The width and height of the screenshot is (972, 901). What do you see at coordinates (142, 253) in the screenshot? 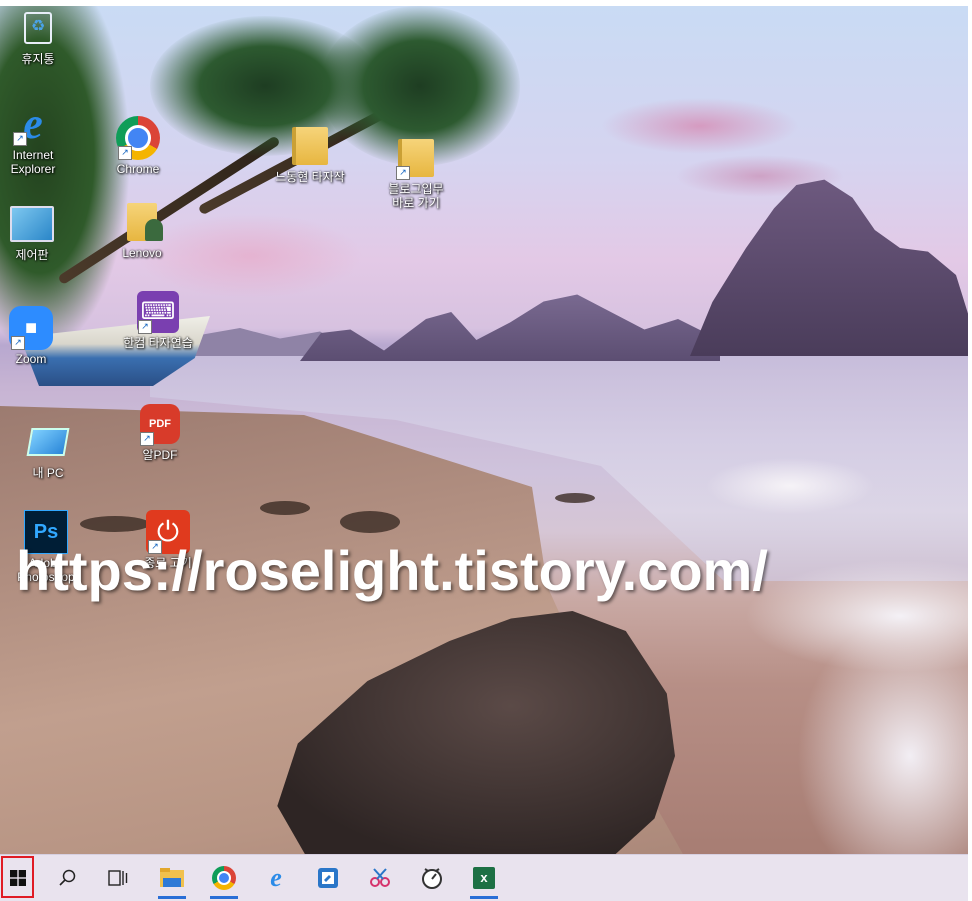
I see `icon-label: Lenovo` at bounding box center [142, 253].